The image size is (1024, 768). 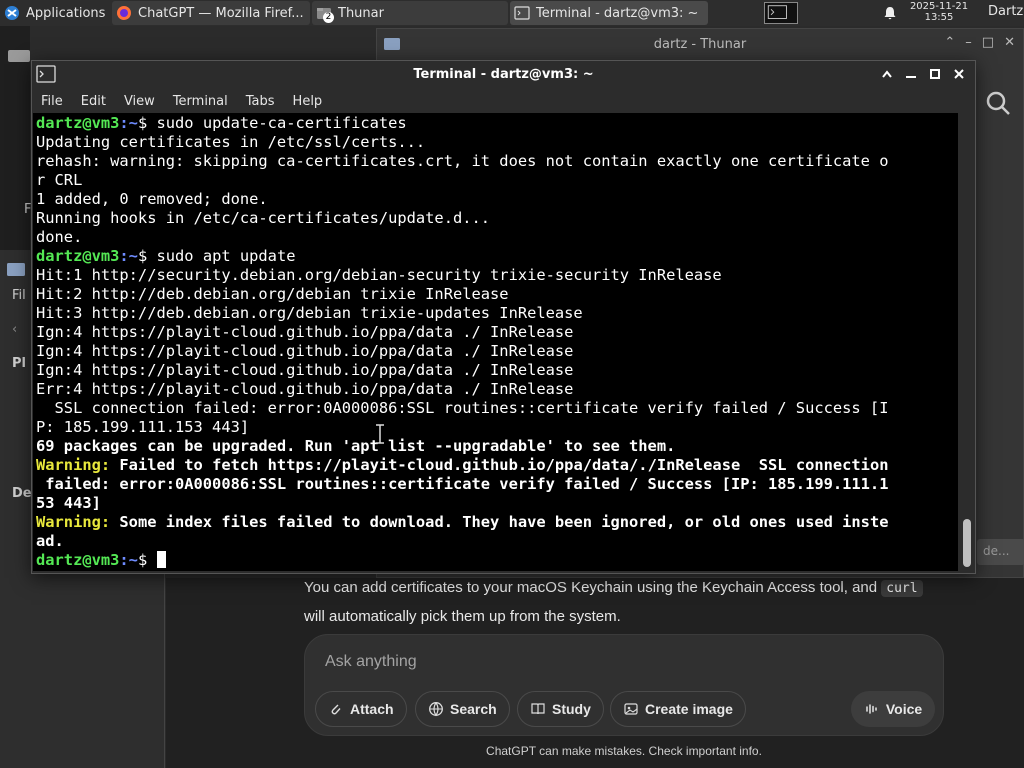 I want to click on task-thunar: 2 Thunar, so click(x=410, y=13).